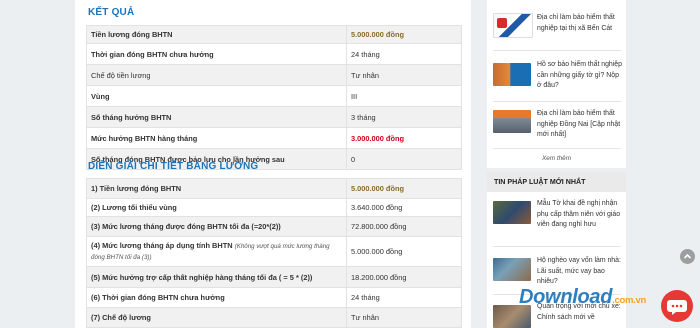 This screenshot has width=700, height=328. Describe the element at coordinates (404, 159) in the screenshot. I see `row-value: 0` at that location.